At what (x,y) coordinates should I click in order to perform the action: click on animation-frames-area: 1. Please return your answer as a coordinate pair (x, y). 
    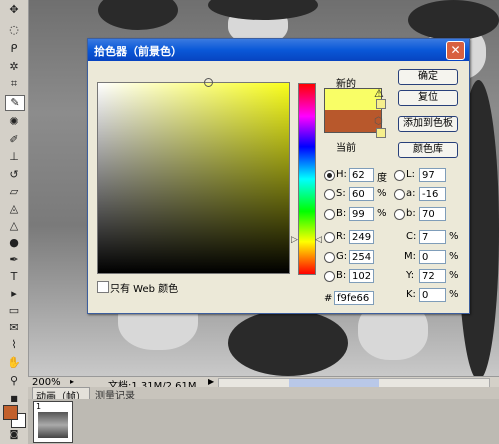
    Looking at the image, I should click on (263, 421).